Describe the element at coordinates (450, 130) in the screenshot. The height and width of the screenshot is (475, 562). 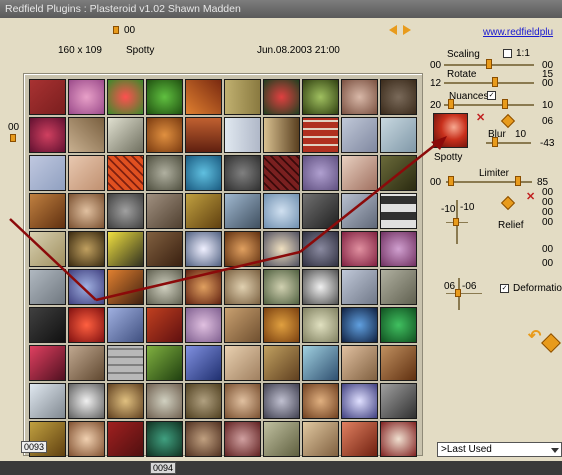
I see `texture-preview` at that location.